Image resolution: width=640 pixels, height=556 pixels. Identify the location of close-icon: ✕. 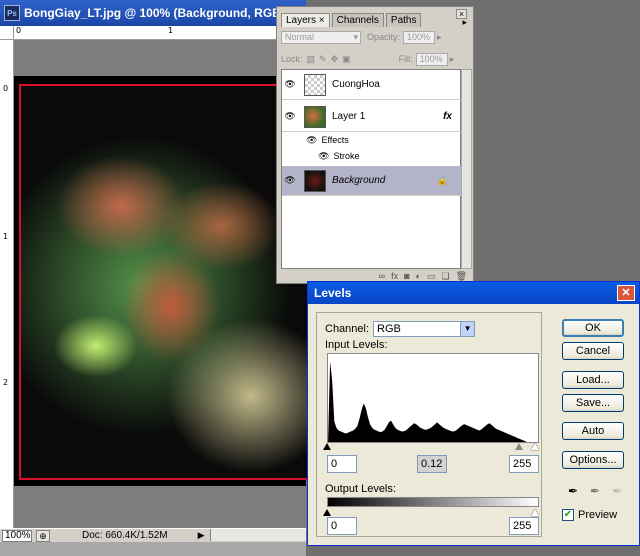
(626, 293).